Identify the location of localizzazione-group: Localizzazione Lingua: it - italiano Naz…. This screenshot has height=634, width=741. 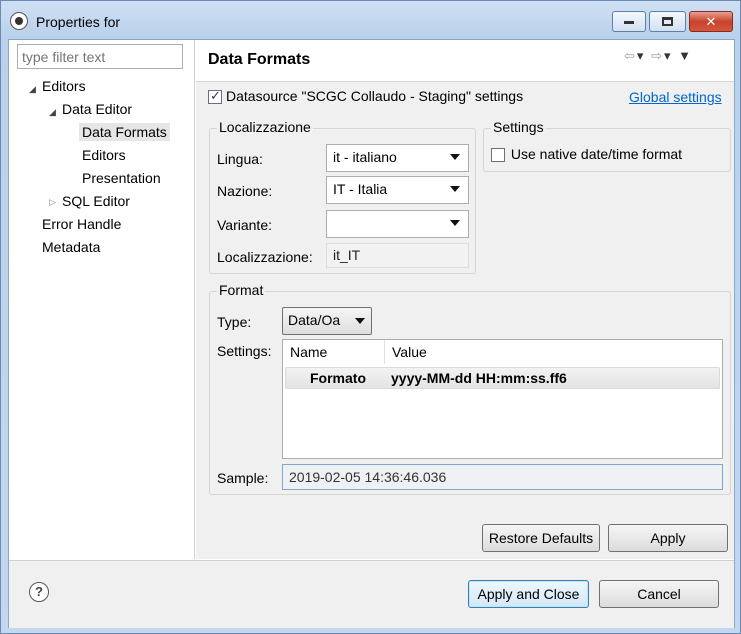
(342, 196).